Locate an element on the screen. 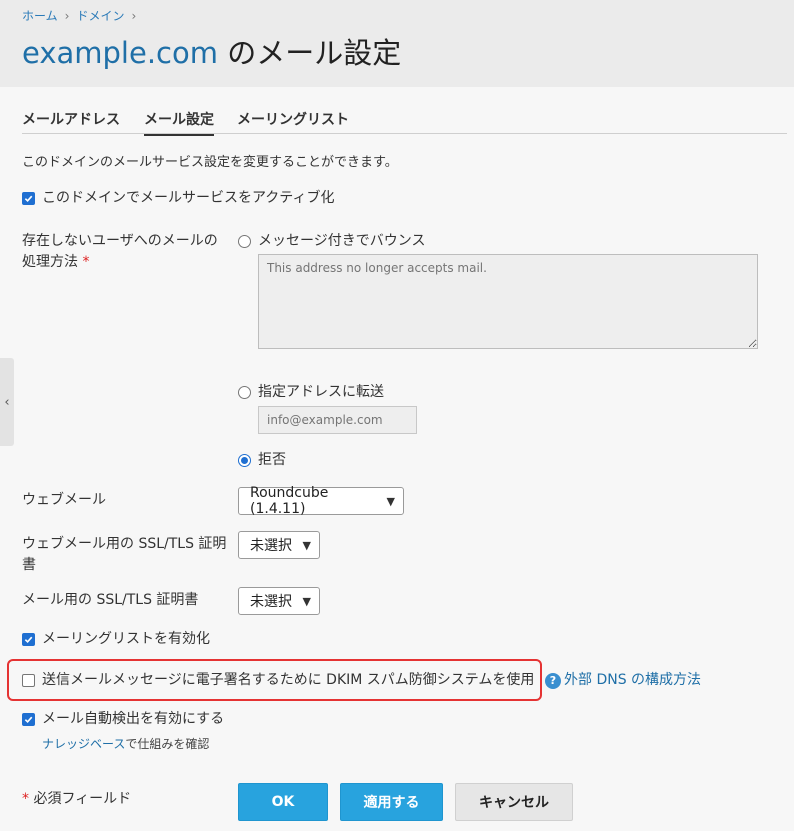 The image size is (794, 831). reject-label: 拒否 is located at coordinates (272, 460).